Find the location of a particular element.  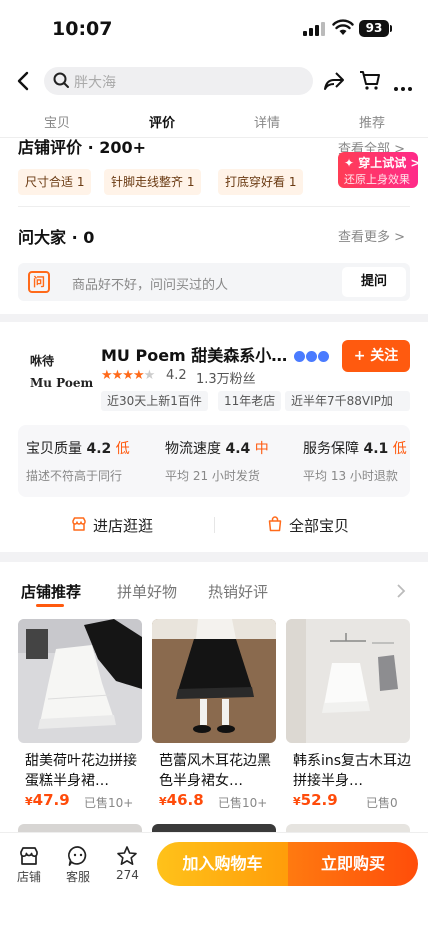

customer-service-icon is located at coordinates (78, 856).